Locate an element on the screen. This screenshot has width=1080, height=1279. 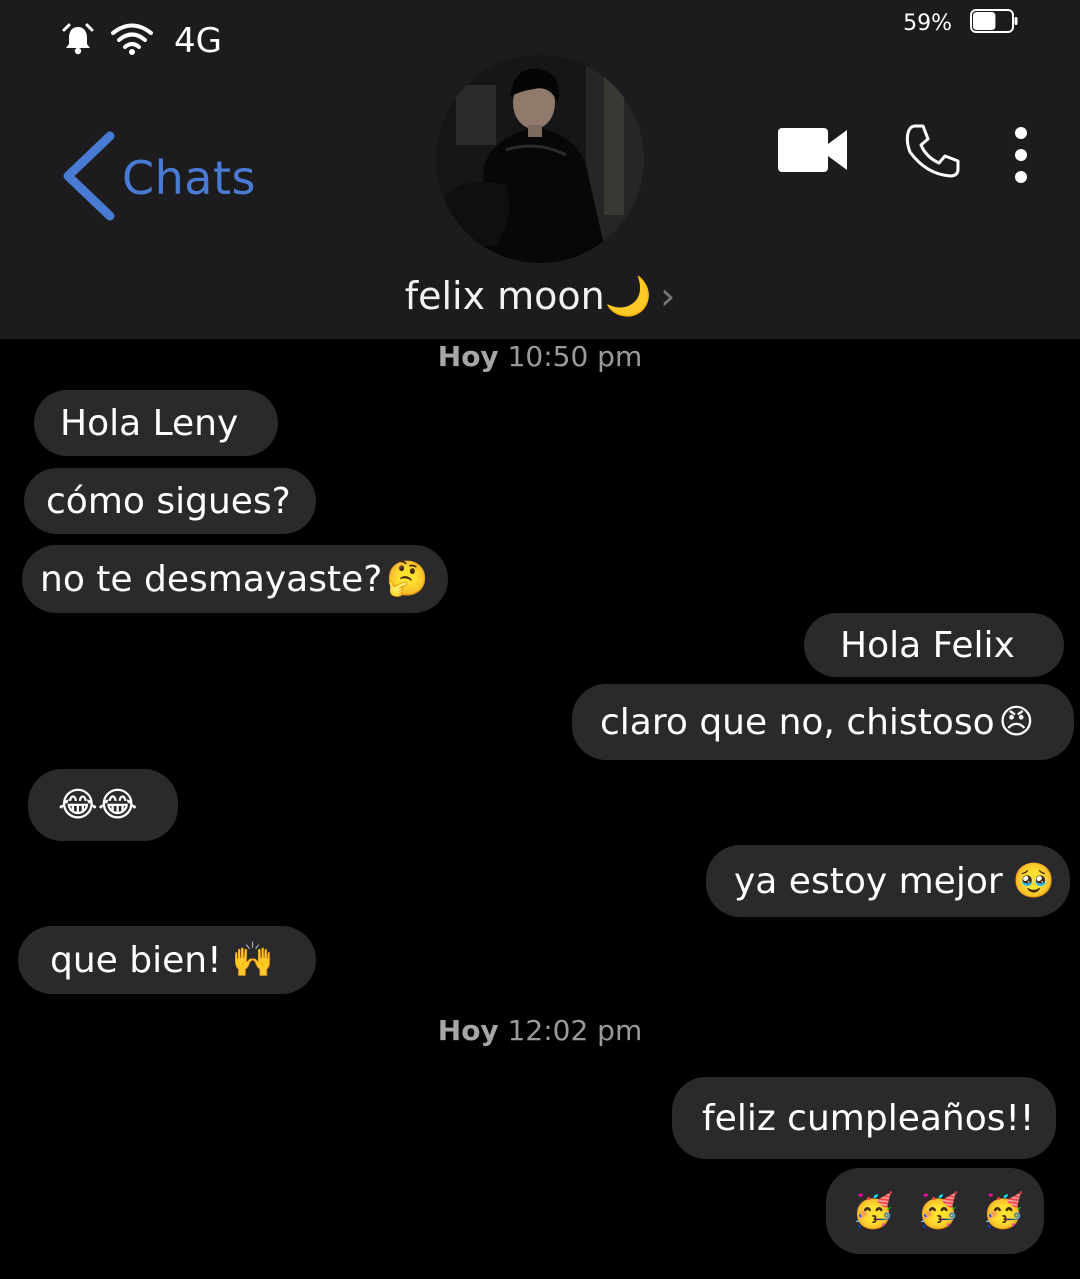
party-emoji: 🥳 🥳 🥳 is located at coordinates (941, 1211).